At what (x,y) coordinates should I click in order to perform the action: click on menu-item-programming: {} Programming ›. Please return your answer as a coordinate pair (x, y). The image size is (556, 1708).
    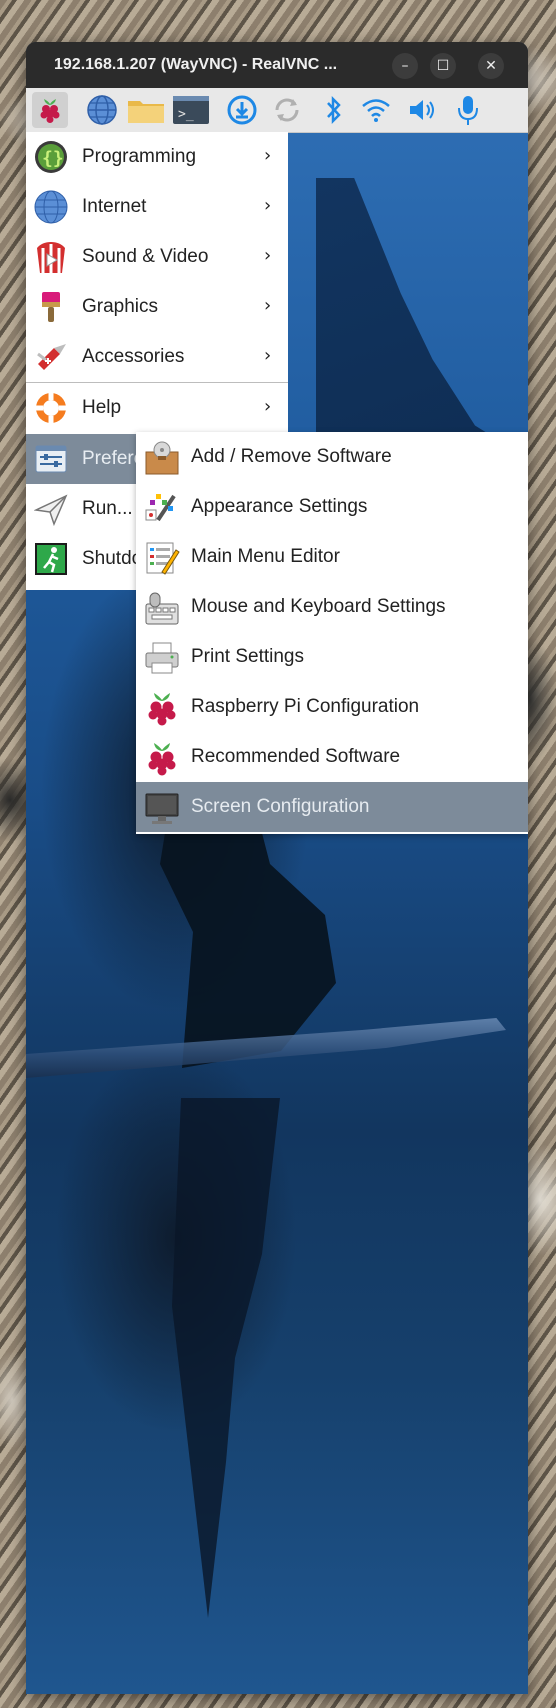
    Looking at the image, I should click on (157, 157).